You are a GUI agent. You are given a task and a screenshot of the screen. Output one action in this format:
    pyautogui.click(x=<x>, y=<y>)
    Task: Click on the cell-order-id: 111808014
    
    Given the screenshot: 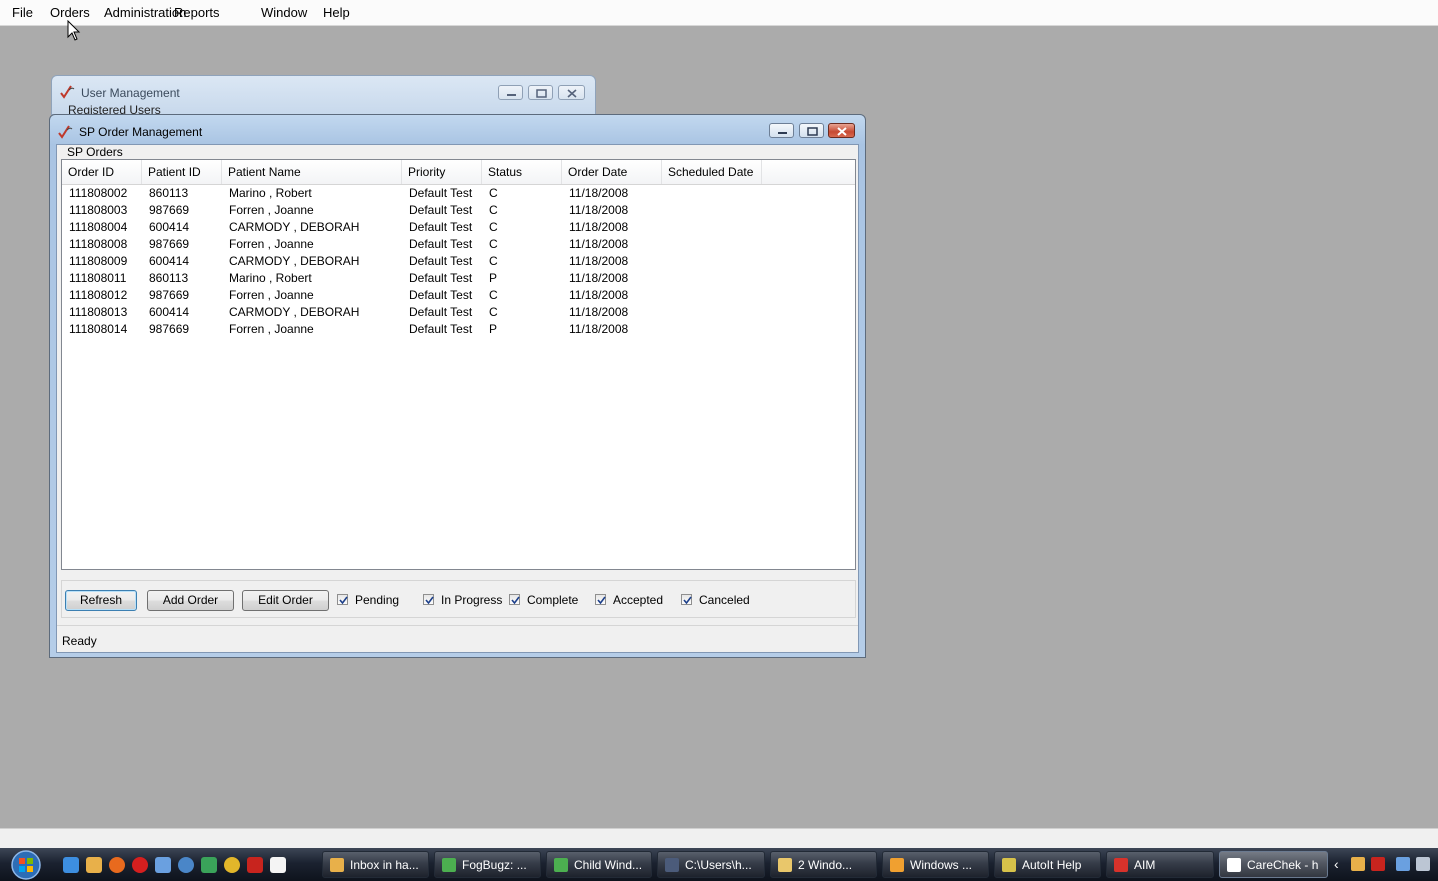 What is the action you would take?
    pyautogui.click(x=98, y=329)
    